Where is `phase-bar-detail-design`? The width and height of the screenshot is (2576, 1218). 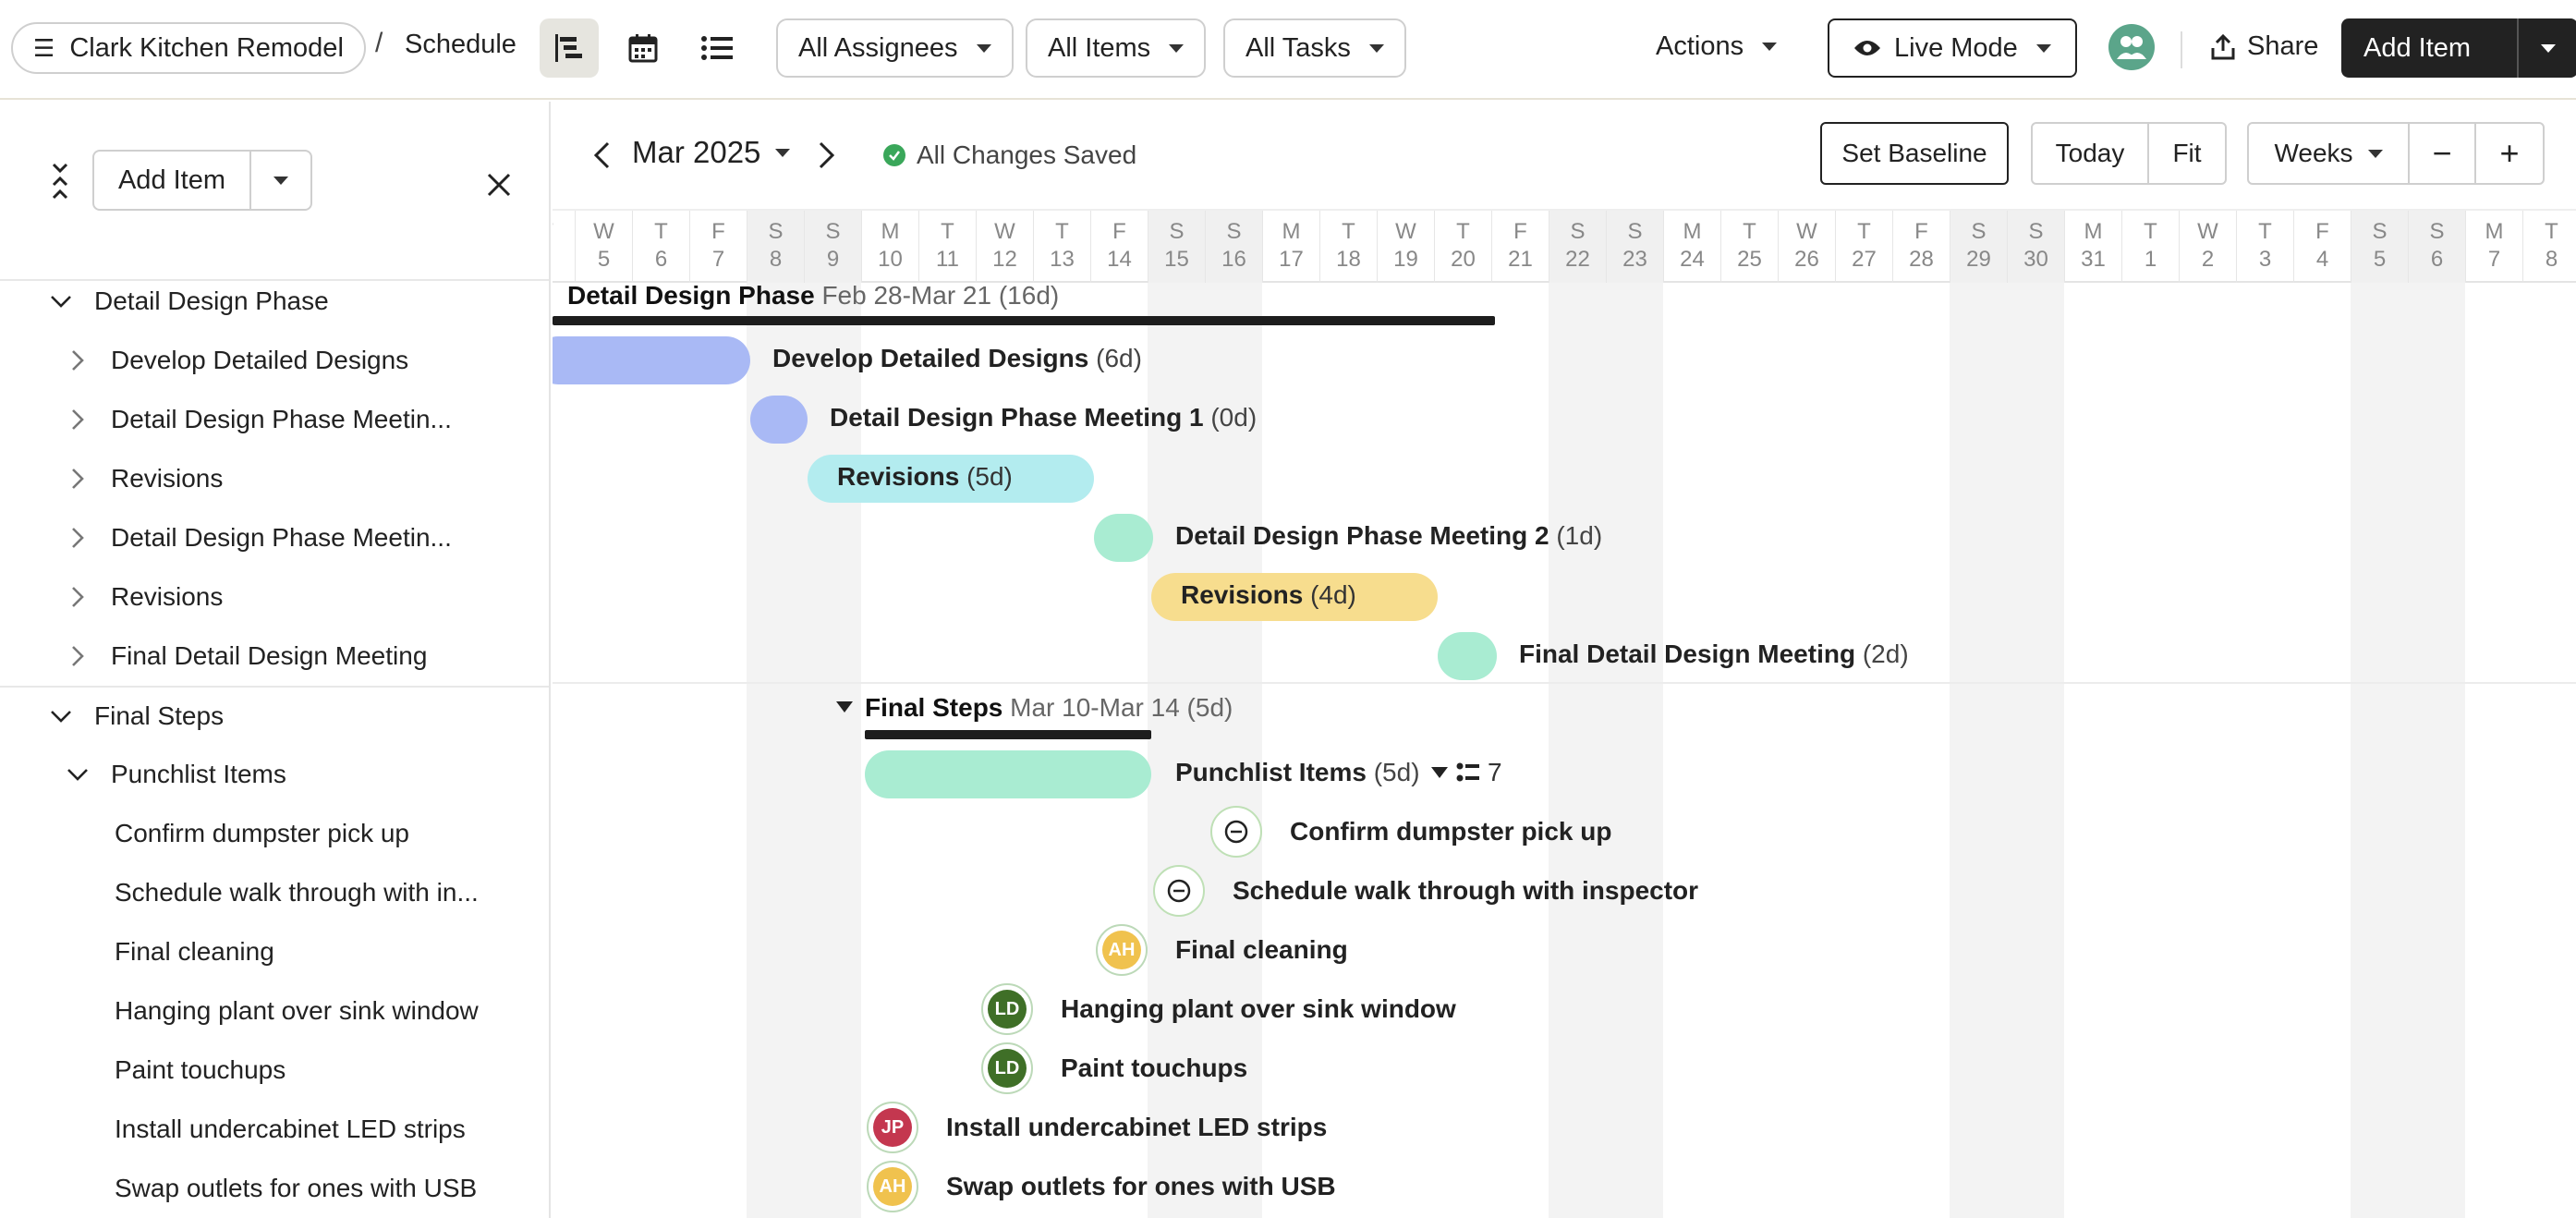 phase-bar-detail-design is located at coordinates (1024, 320).